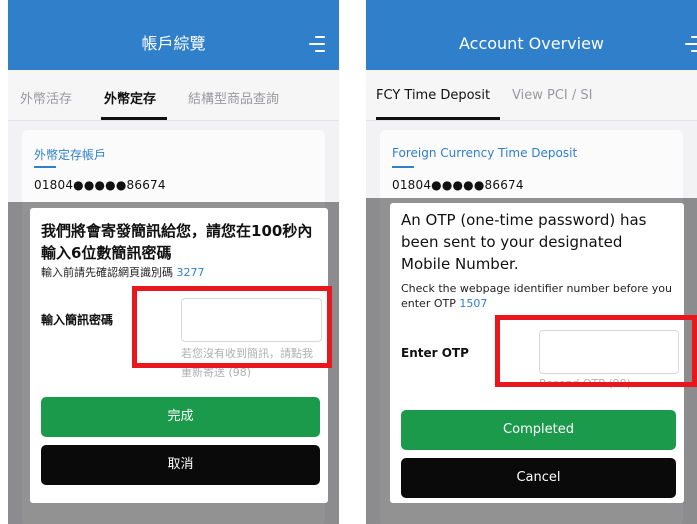 The image size is (697, 524). I want to click on app-header: Account Overview, so click(531, 35).